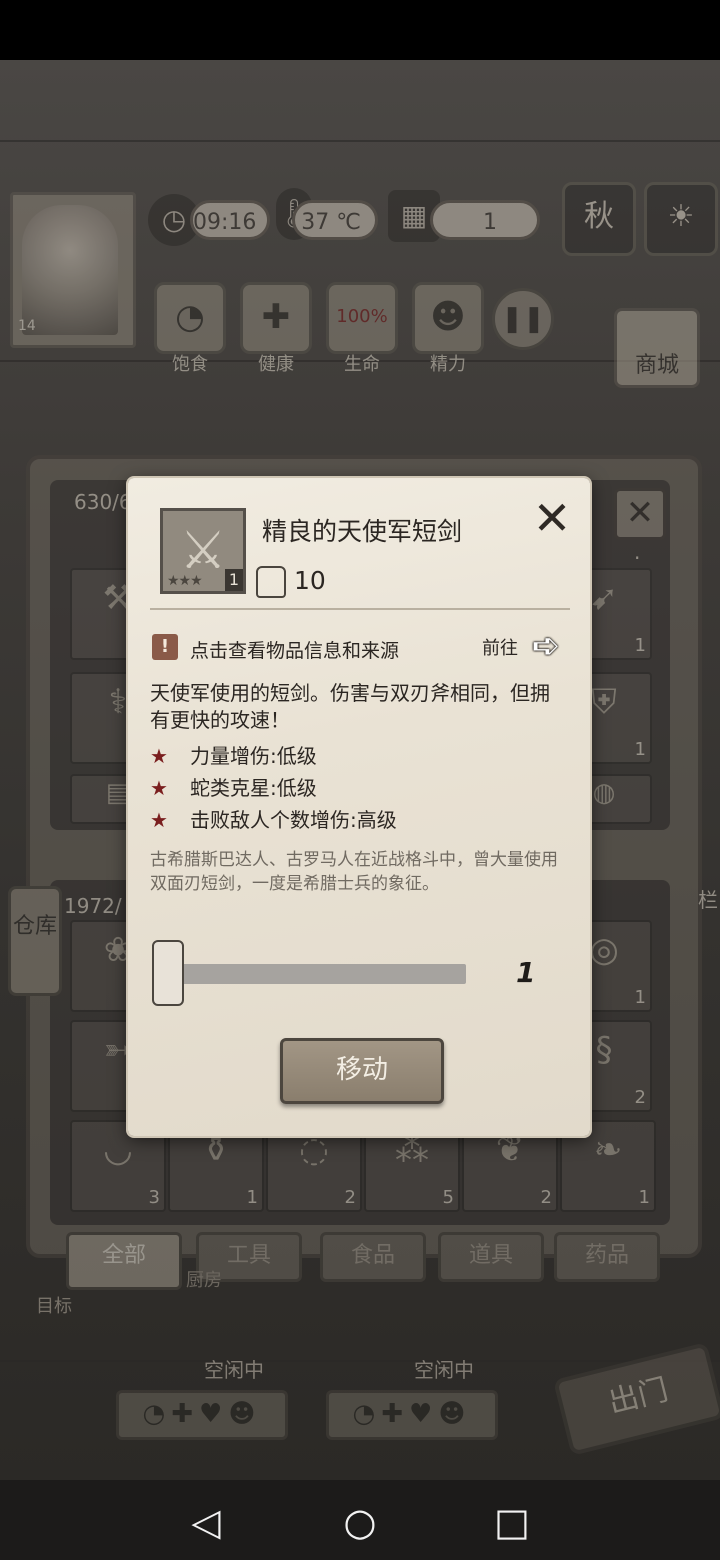  What do you see at coordinates (360, 1522) in the screenshot?
I see `home-icon: ○` at bounding box center [360, 1522].